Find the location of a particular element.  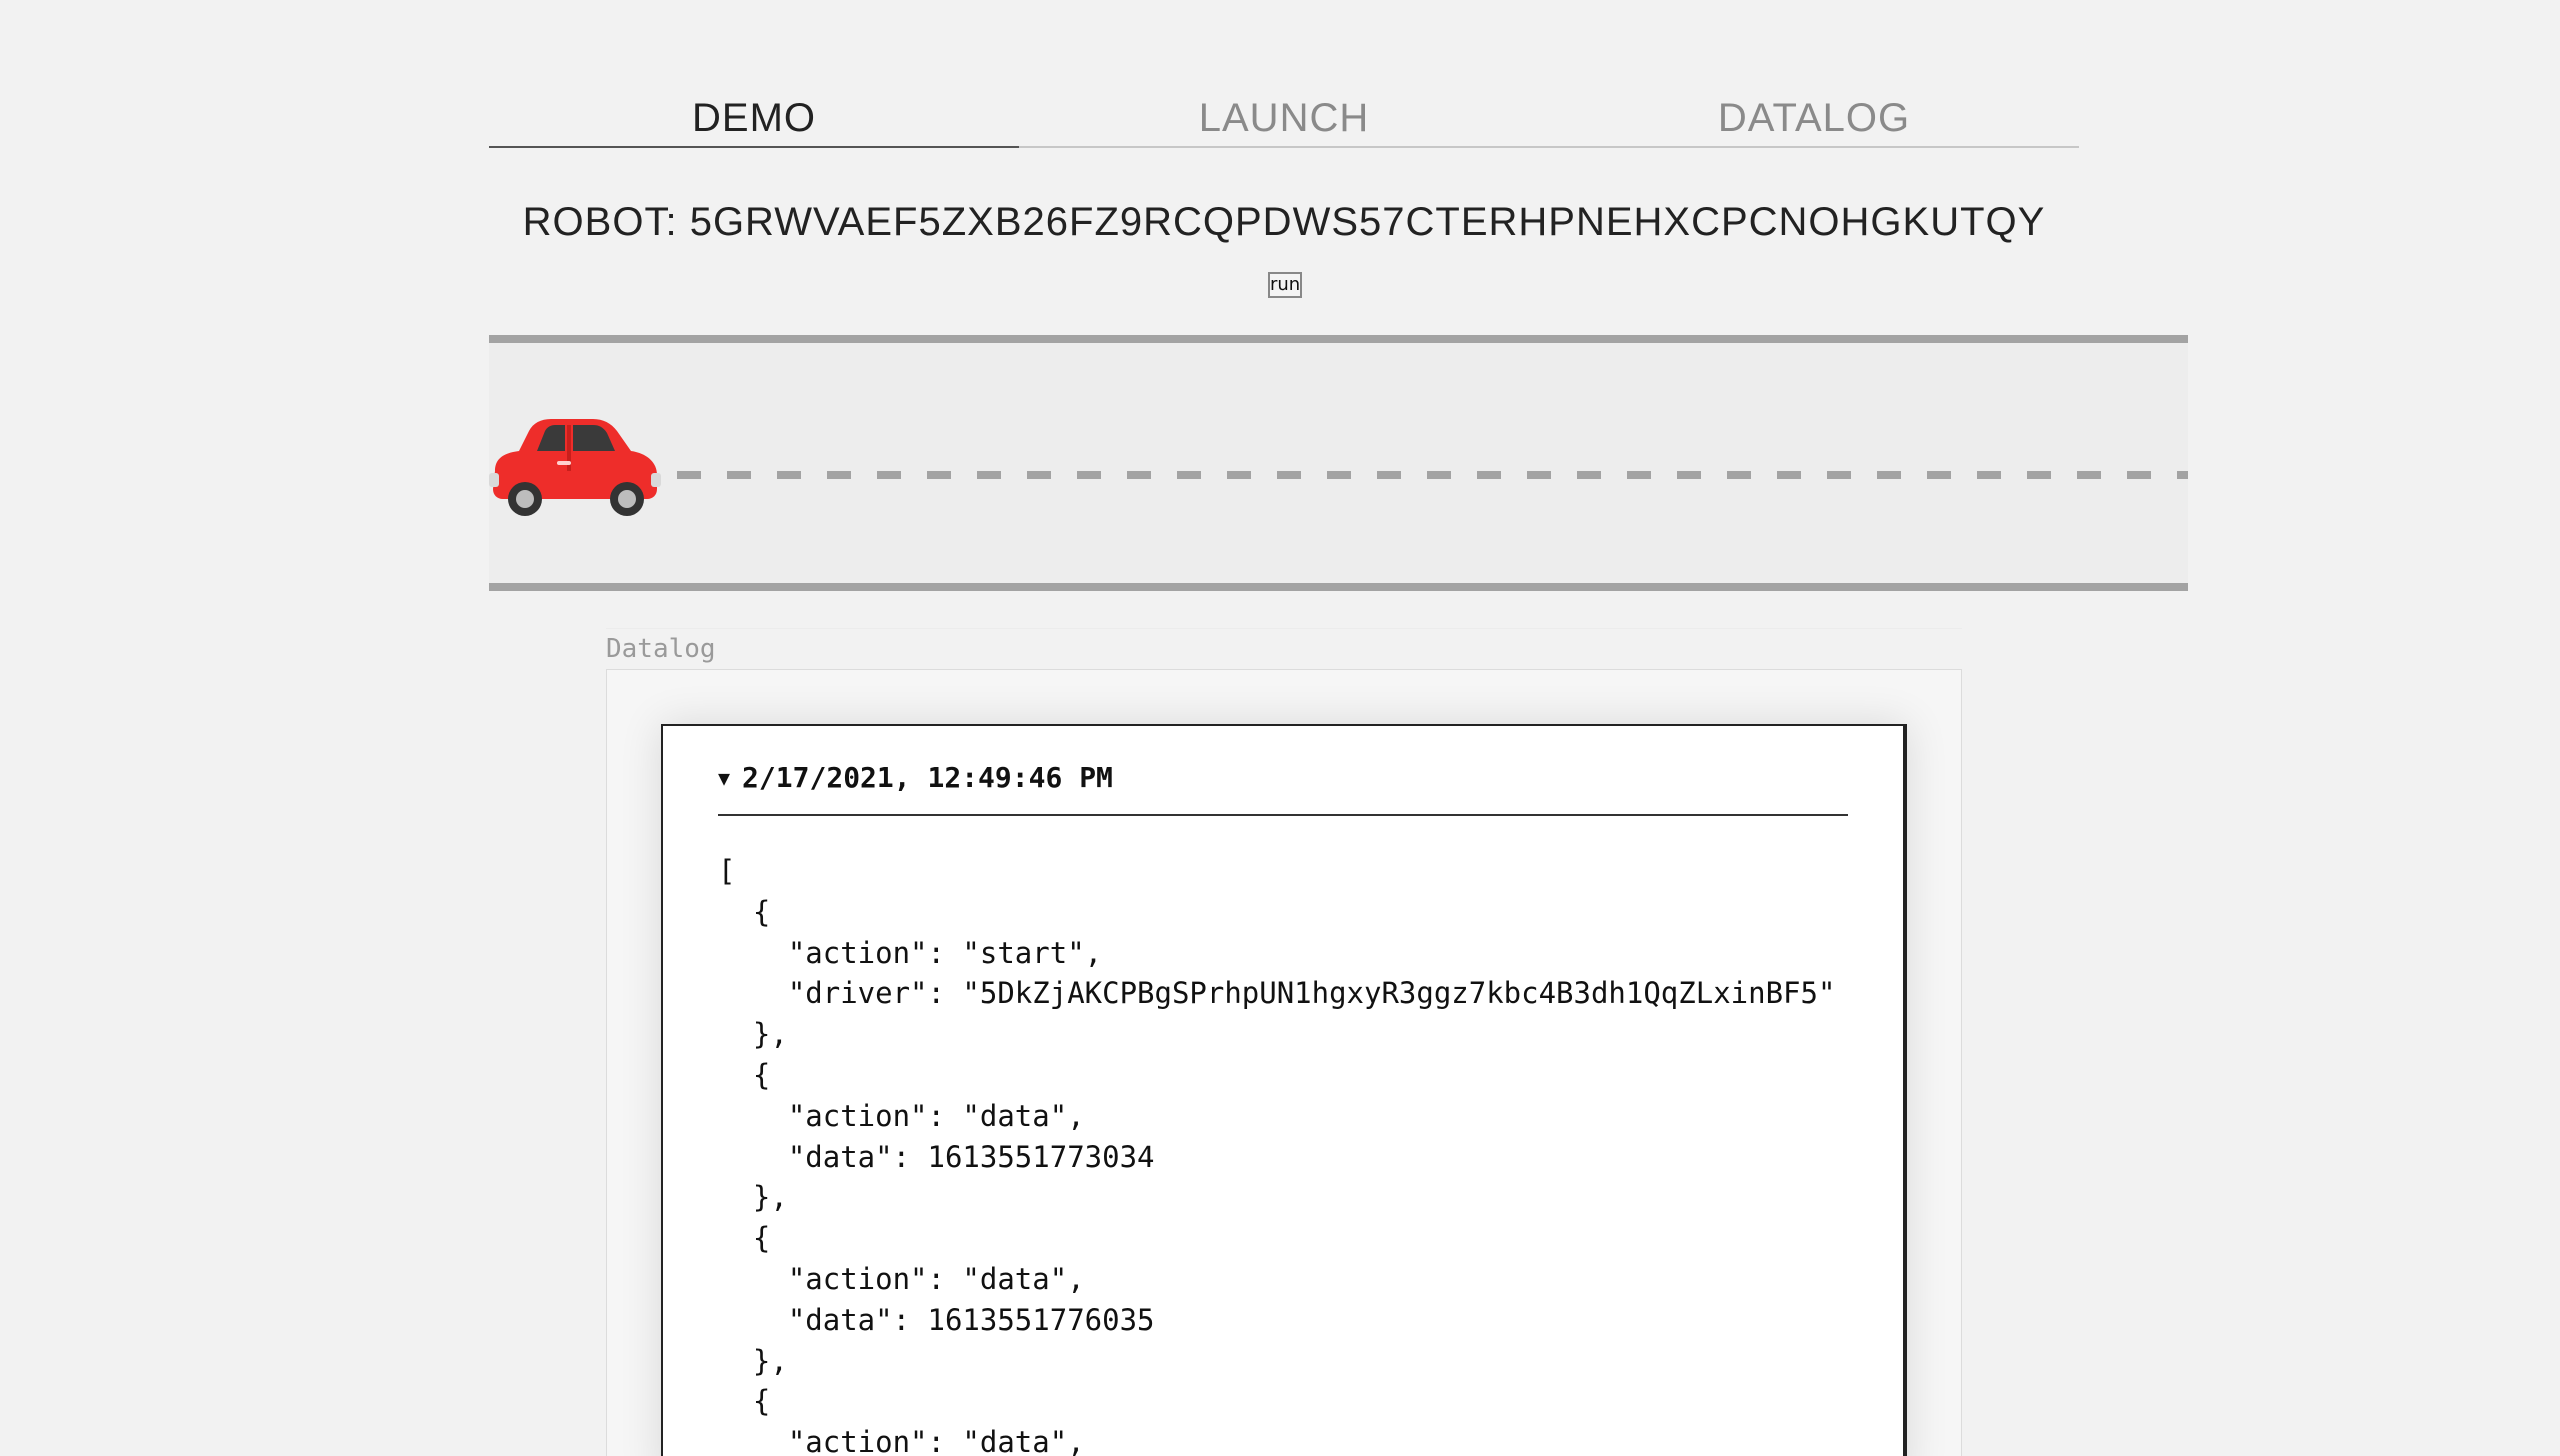

tab-launch: LAUNCH is located at coordinates (1284, 118).